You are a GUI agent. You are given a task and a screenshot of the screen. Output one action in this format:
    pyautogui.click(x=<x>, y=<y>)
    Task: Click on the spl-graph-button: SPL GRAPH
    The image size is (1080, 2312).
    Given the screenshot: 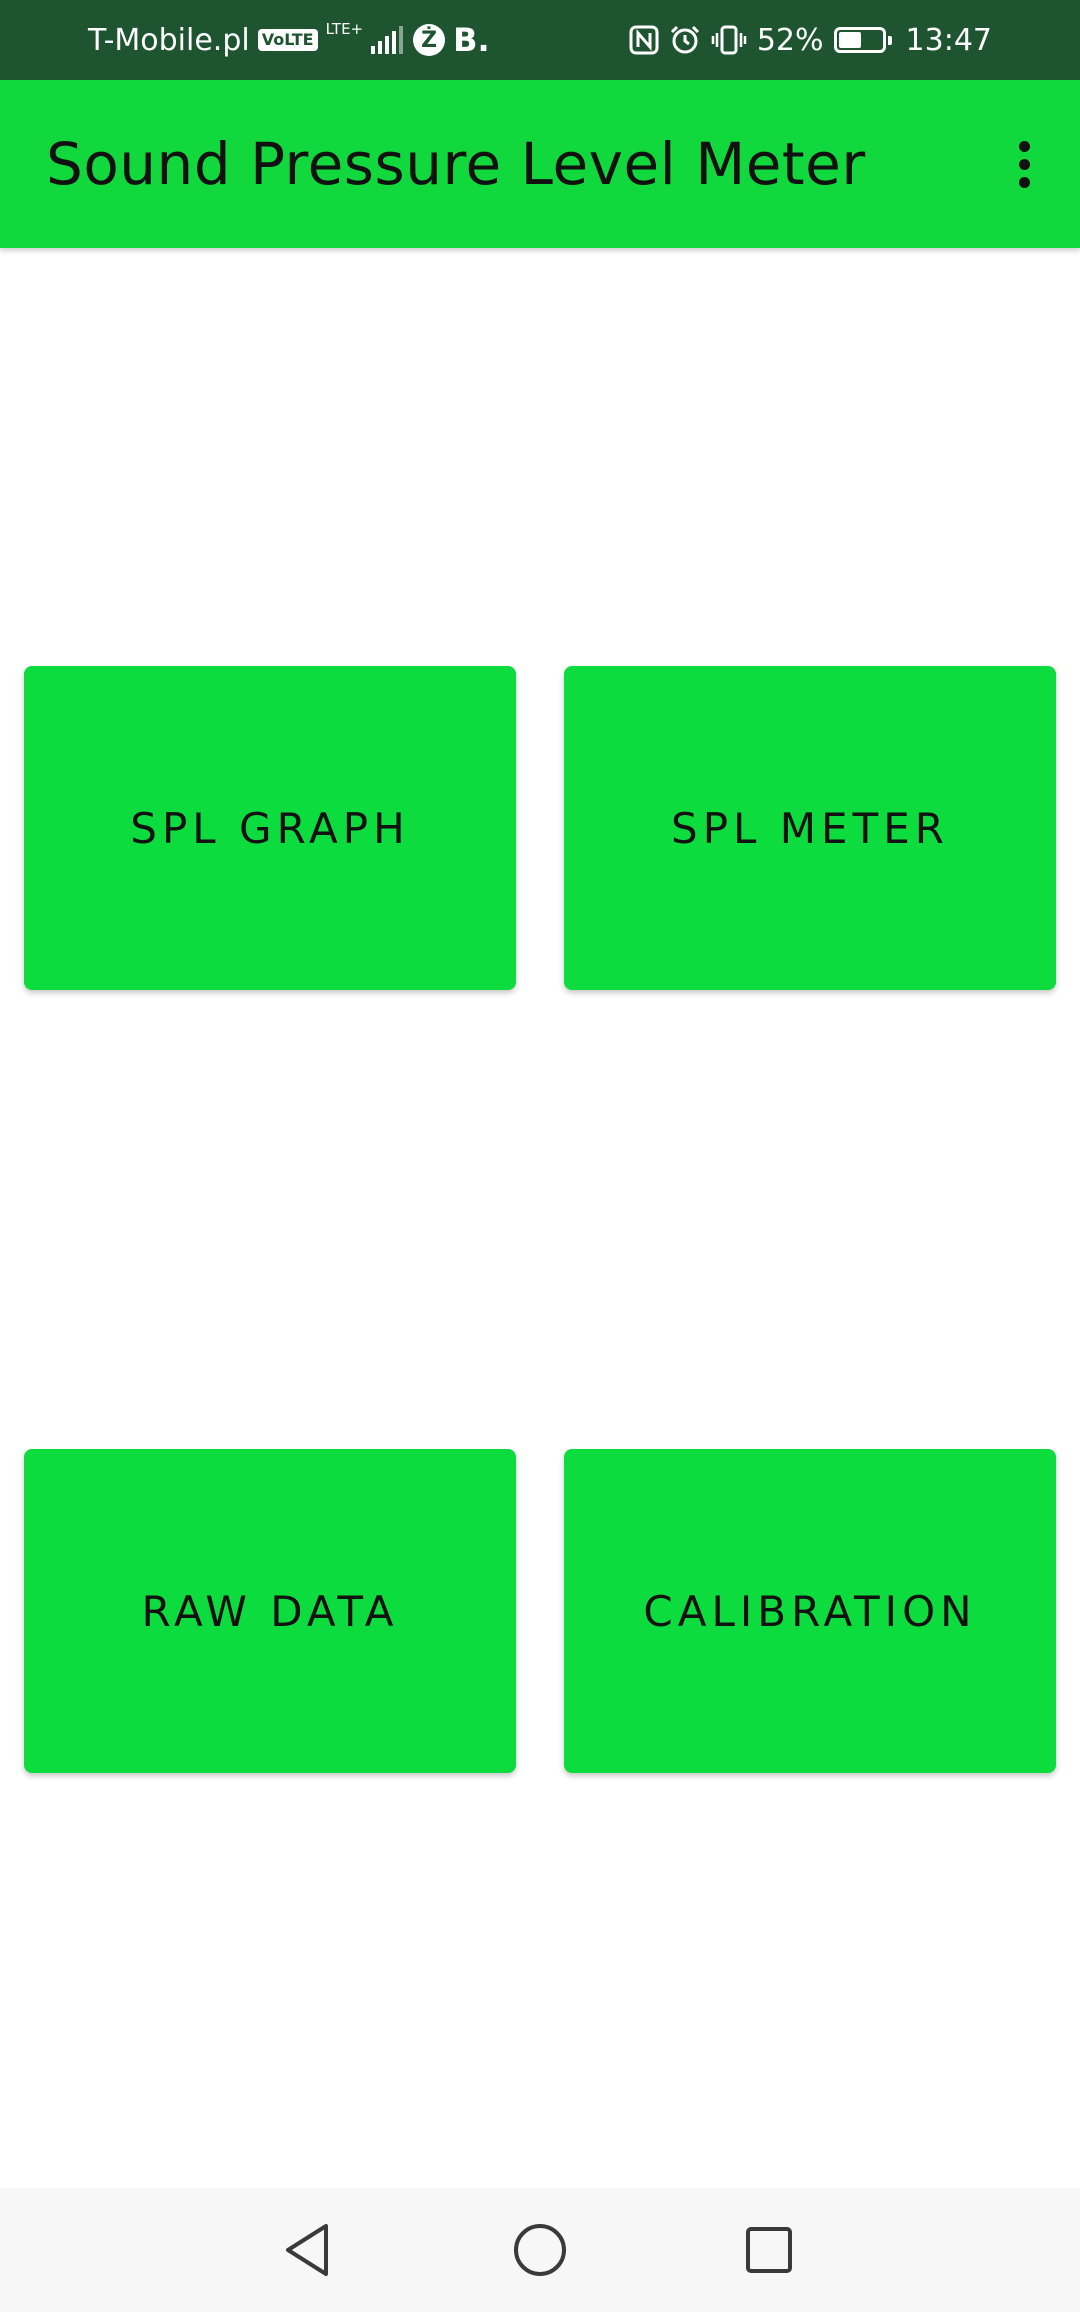 What is the action you would take?
    pyautogui.click(x=270, y=828)
    